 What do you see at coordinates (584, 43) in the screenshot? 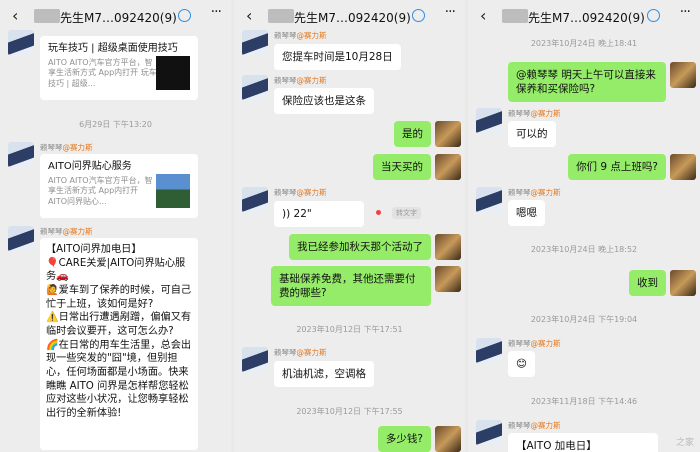
I see `timestamp: 2023年10月24日 晚上18:41` at bounding box center [584, 43].